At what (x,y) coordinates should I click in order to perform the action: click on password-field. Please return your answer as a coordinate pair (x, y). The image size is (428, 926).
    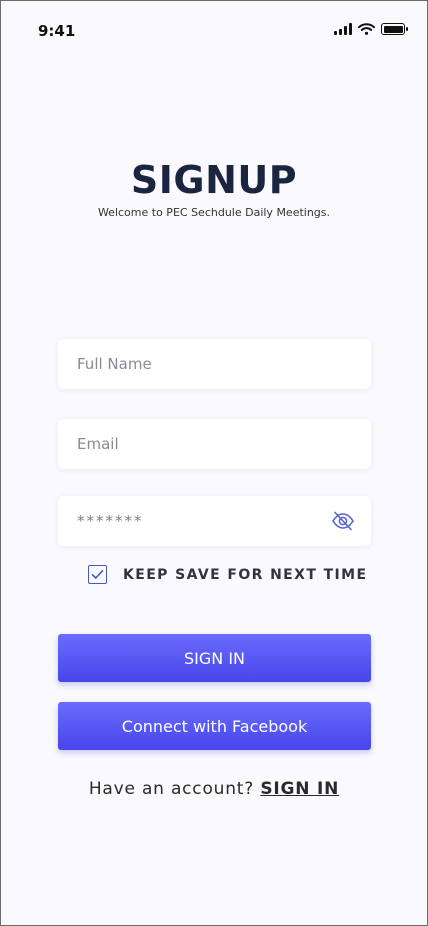
    Looking at the image, I should click on (214, 521).